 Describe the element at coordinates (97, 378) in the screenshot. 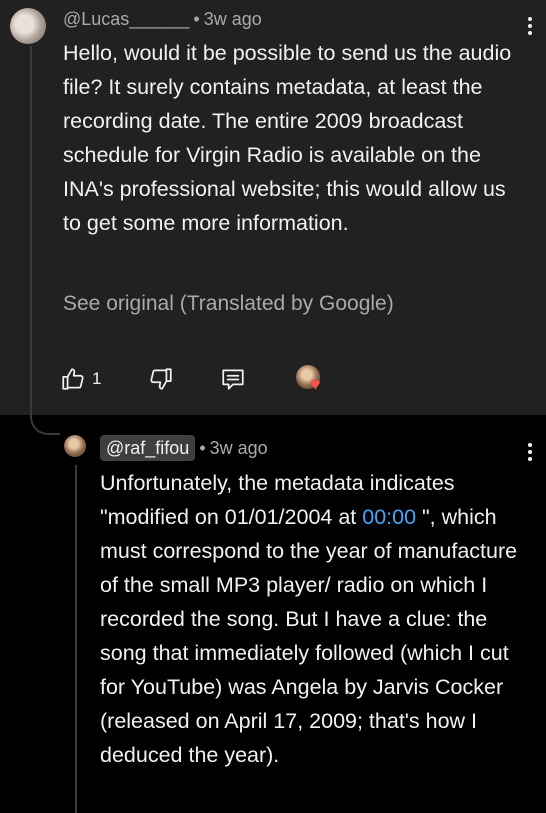

I see `like-count: 1` at that location.